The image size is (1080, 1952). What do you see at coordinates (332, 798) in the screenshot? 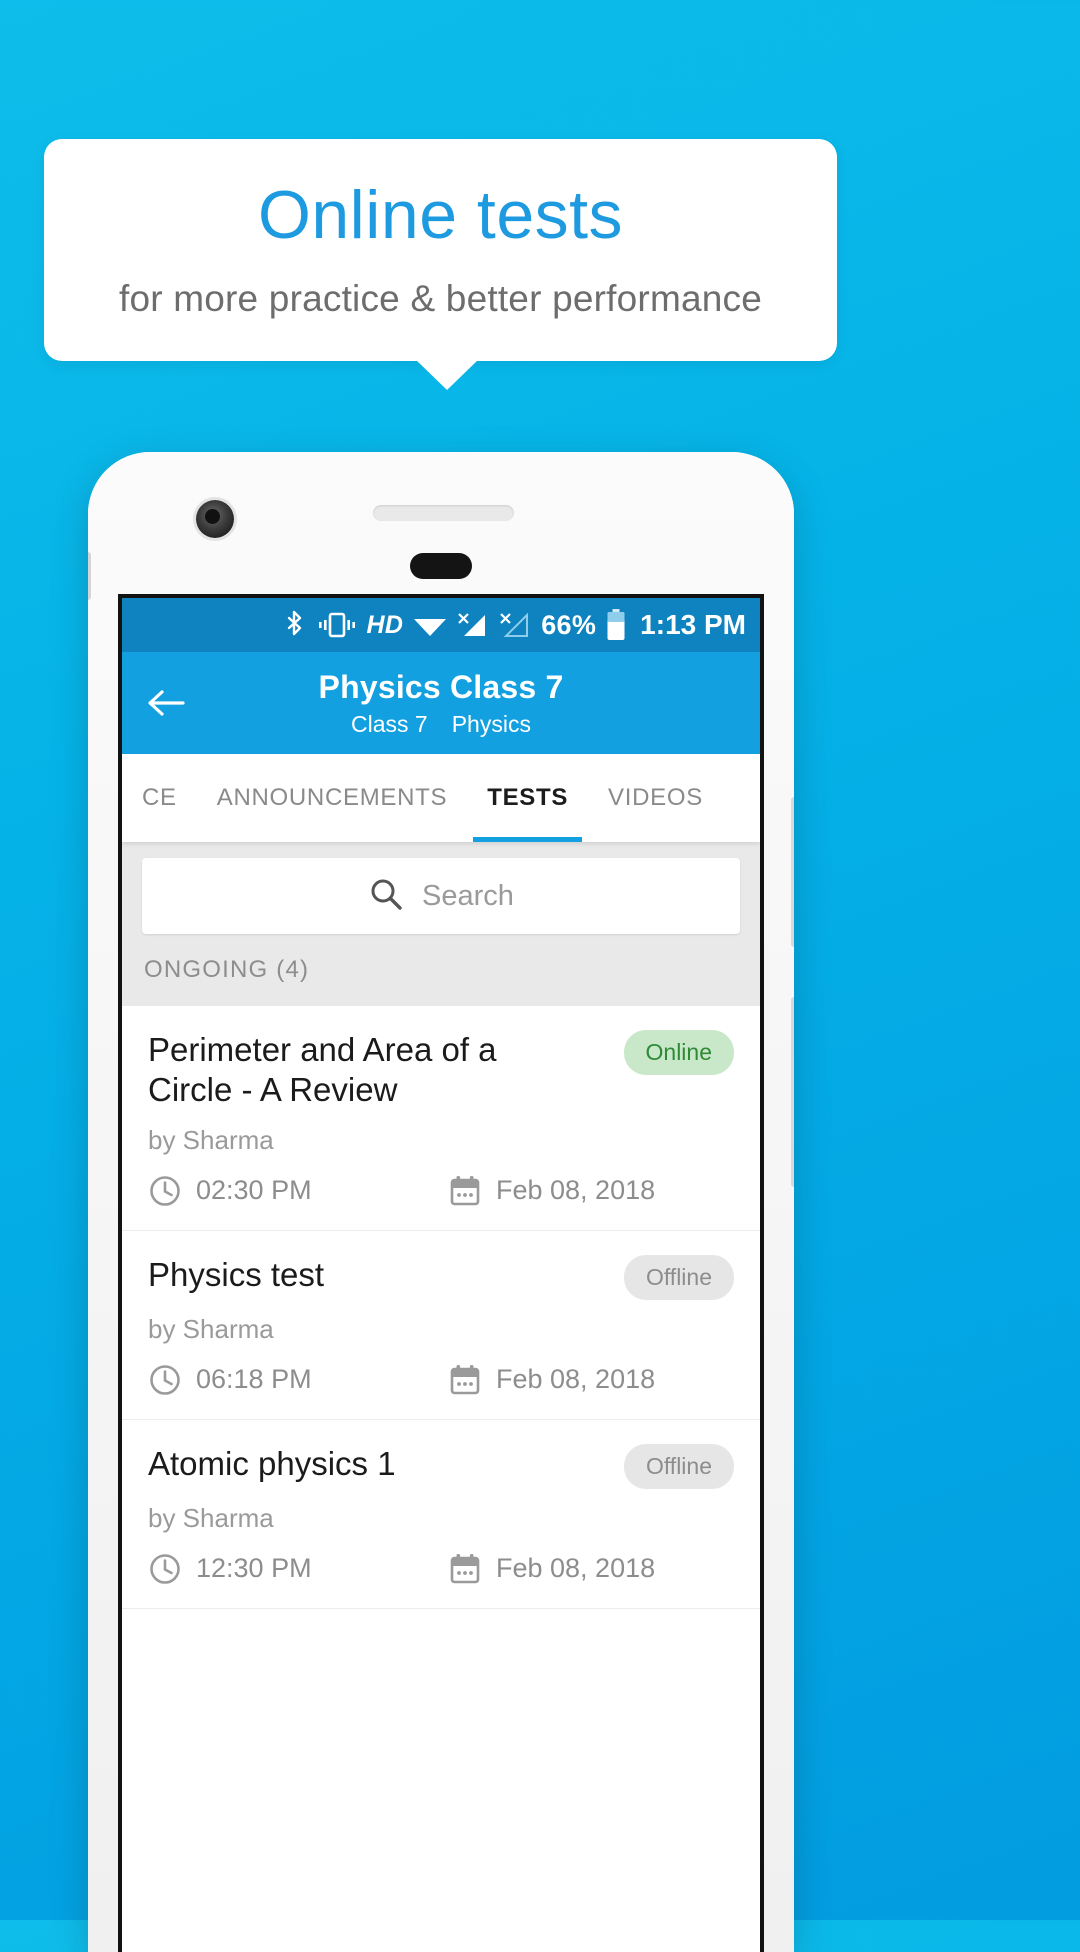
I see `tab-announcements: ANNOUNCEMENTS` at bounding box center [332, 798].